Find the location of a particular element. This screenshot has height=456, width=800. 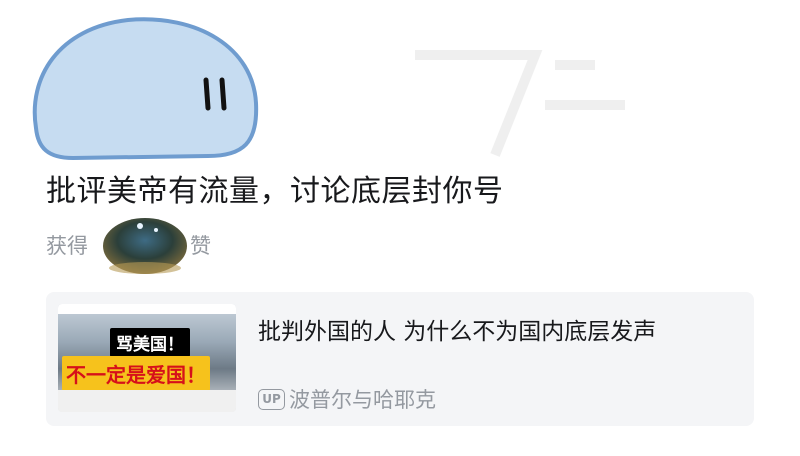

likes-prefix: 获得 is located at coordinates (67, 246).